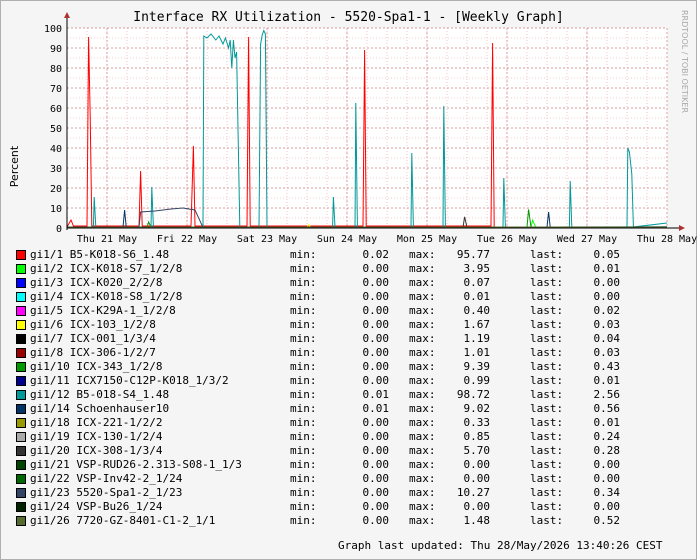 Image resolution: width=697 pixels, height=560 pixels. Describe the element at coordinates (607, 492) in the screenshot. I see `legend-last-value: 0.34` at that location.